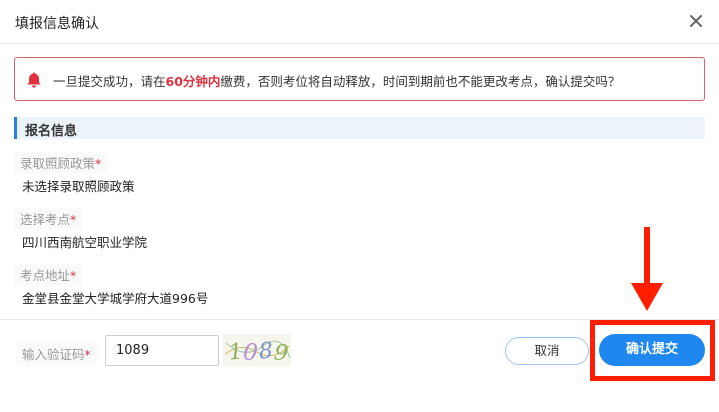  What do you see at coordinates (115, 298) in the screenshot?
I see `field-value-address: 金堂县金堂大学城学府大道996号` at bounding box center [115, 298].